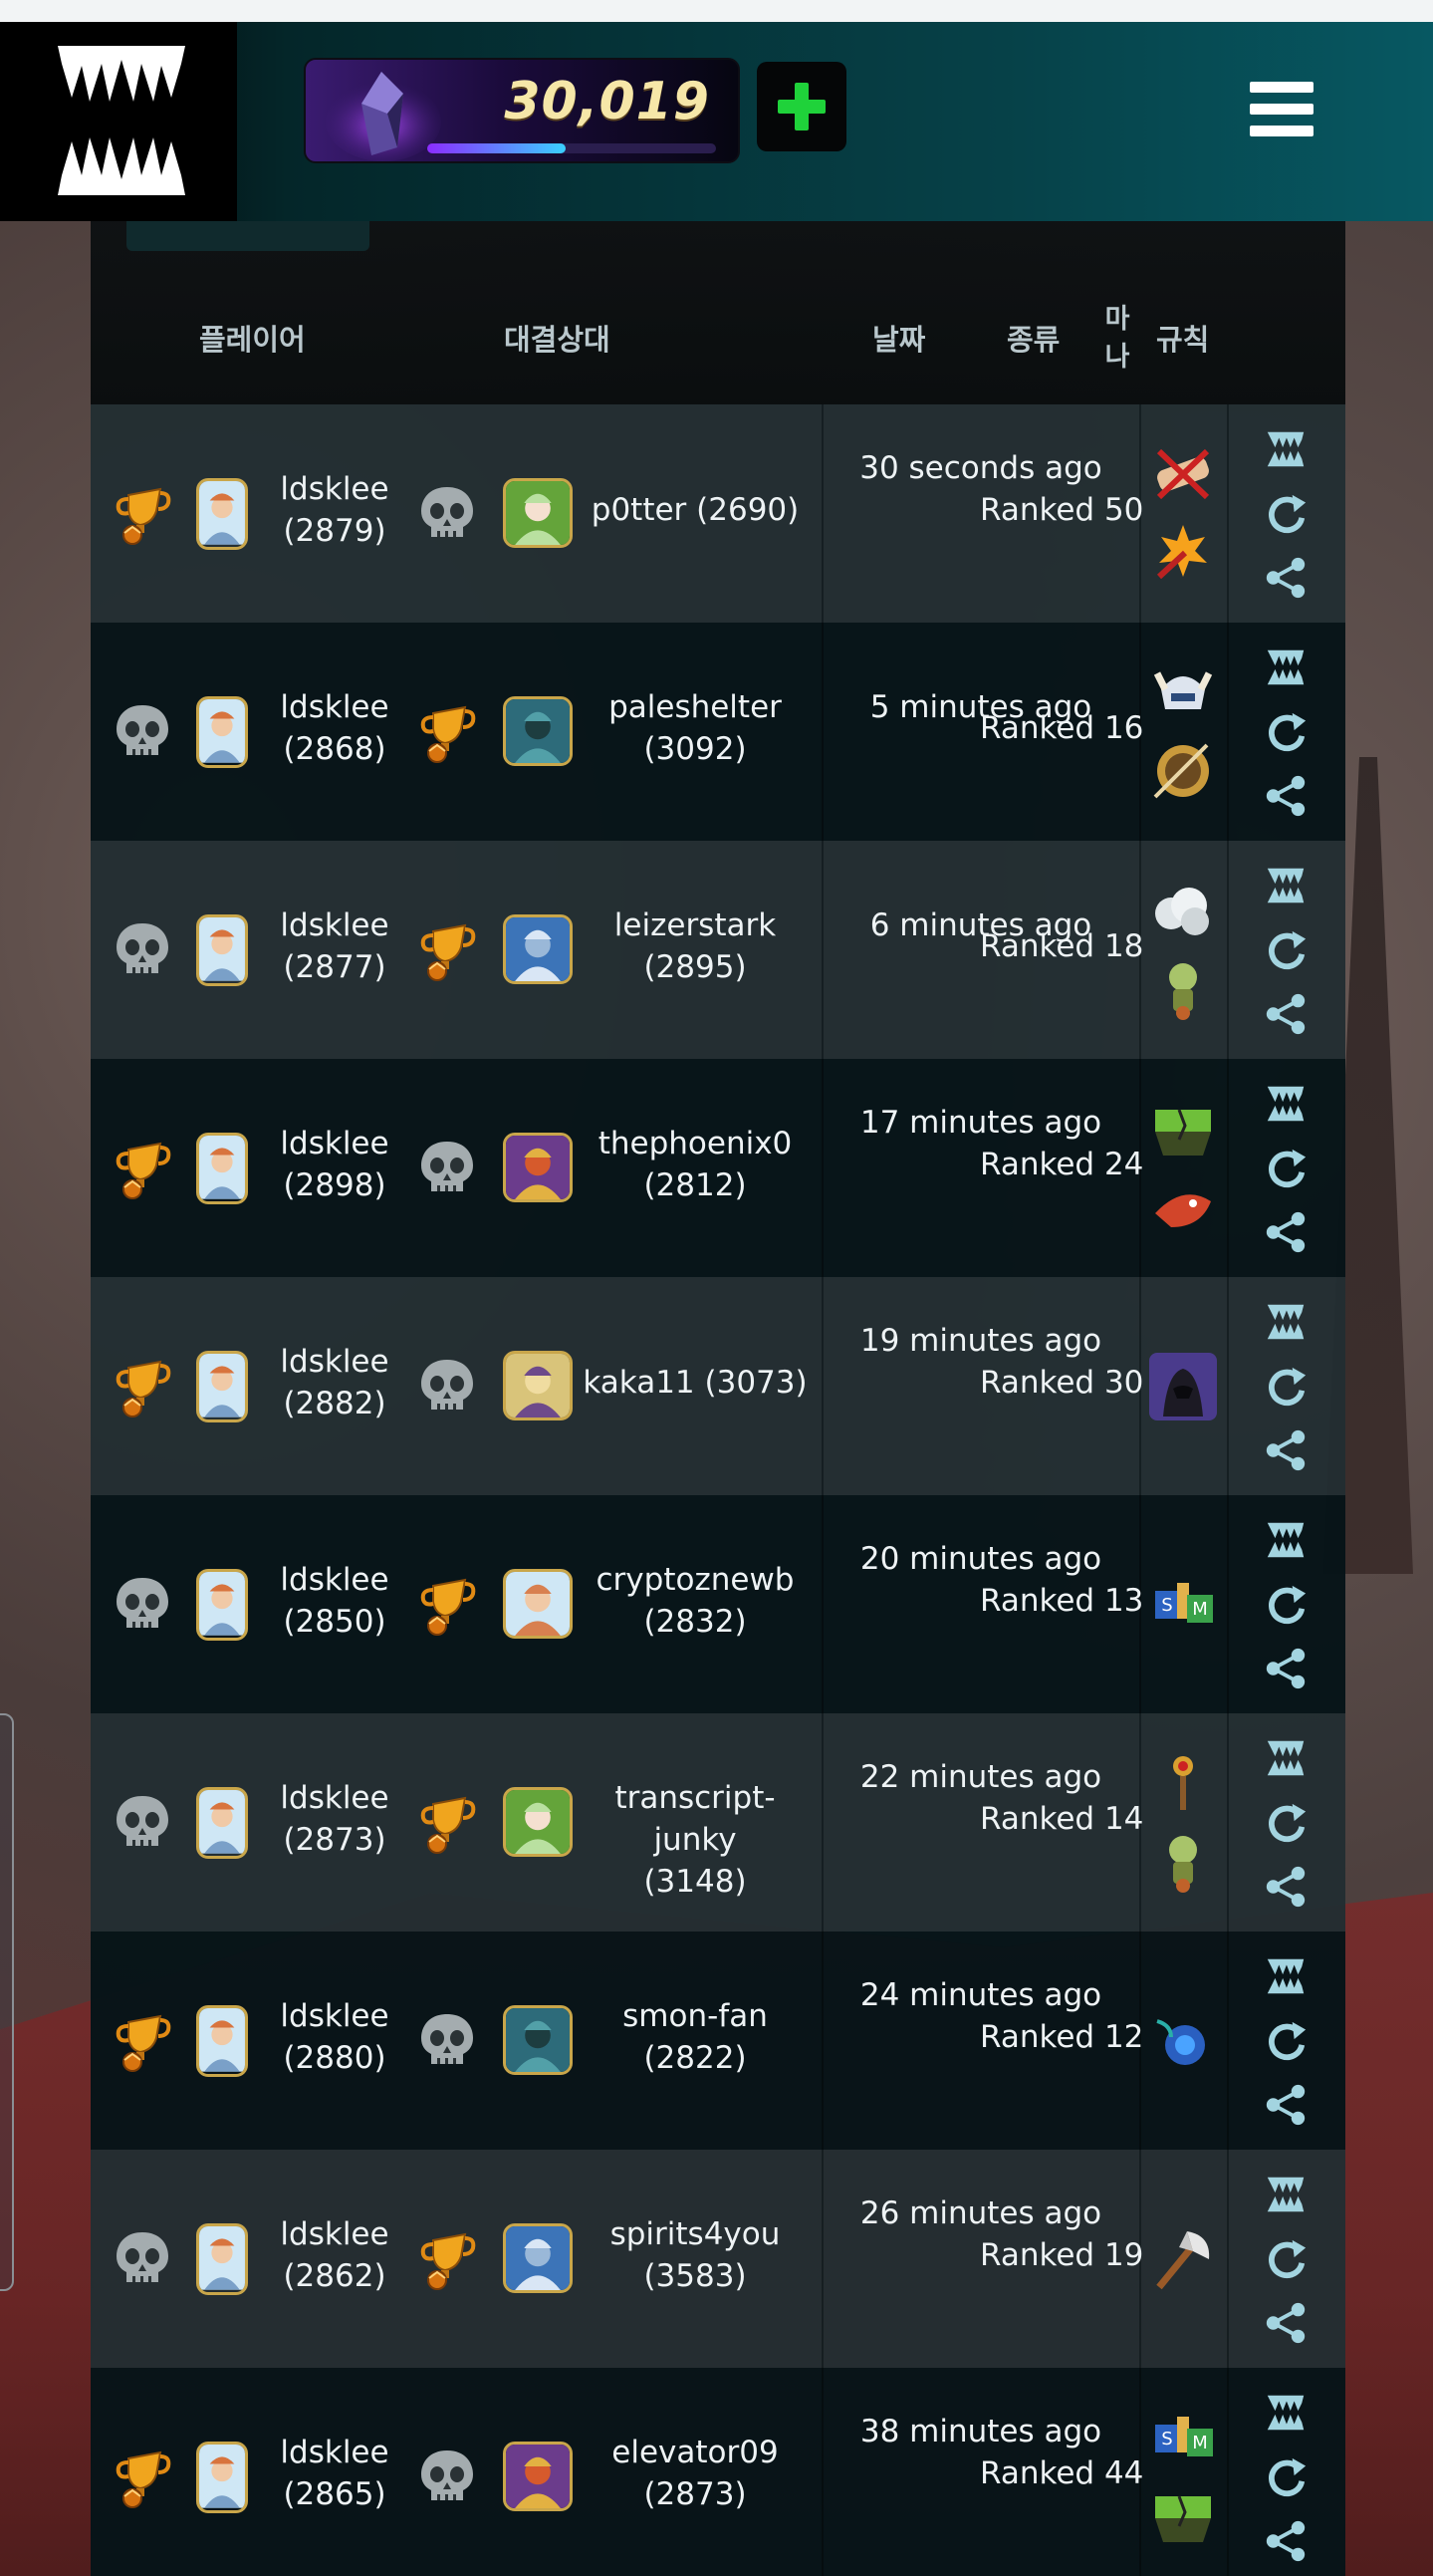  What do you see at coordinates (1183, 2259) in the screenshot?
I see `armored-up-axe-rule-icon` at bounding box center [1183, 2259].